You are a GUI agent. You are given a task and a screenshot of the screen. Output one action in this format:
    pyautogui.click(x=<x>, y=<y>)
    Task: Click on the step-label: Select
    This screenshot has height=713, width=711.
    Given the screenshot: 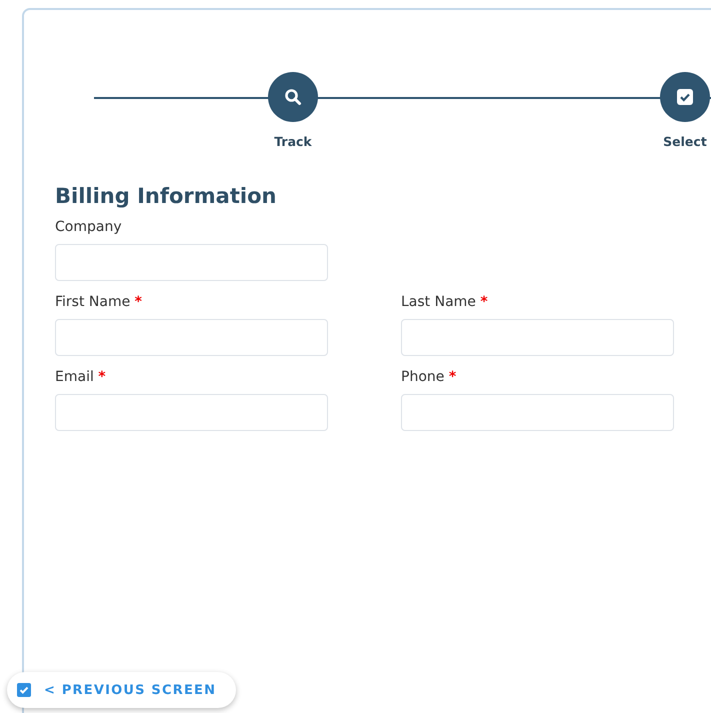 What is the action you would take?
    pyautogui.click(x=685, y=141)
    